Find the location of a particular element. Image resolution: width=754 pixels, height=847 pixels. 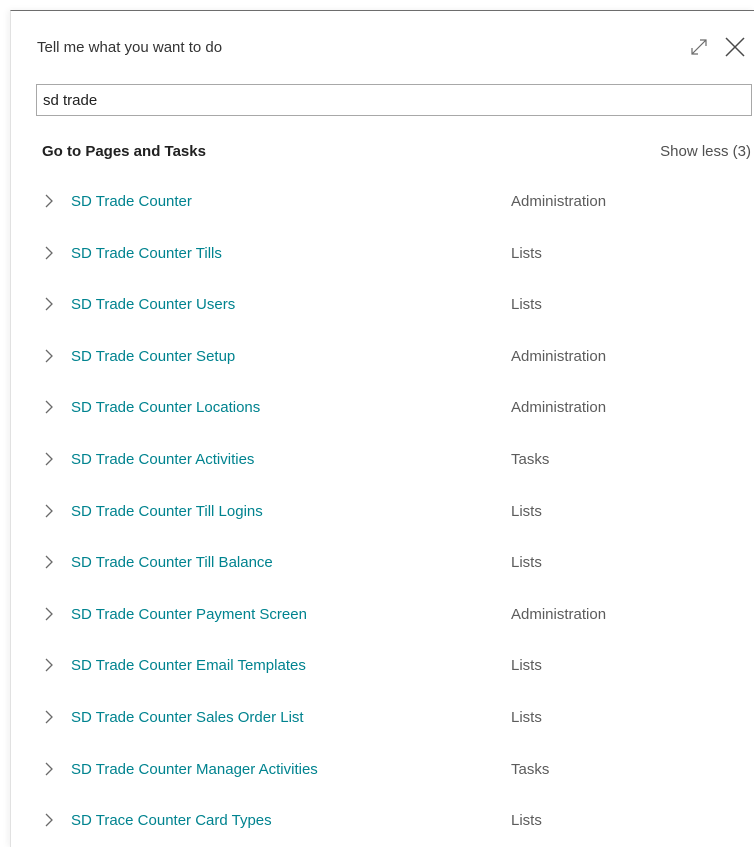

result-name: SD Trace Counter Card Types is located at coordinates (171, 820).